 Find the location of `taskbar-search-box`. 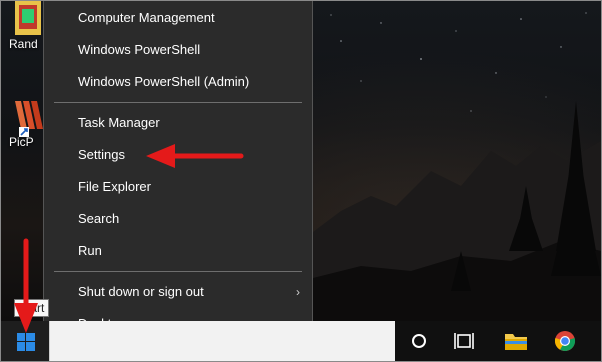

taskbar-search-box is located at coordinates (222, 341).